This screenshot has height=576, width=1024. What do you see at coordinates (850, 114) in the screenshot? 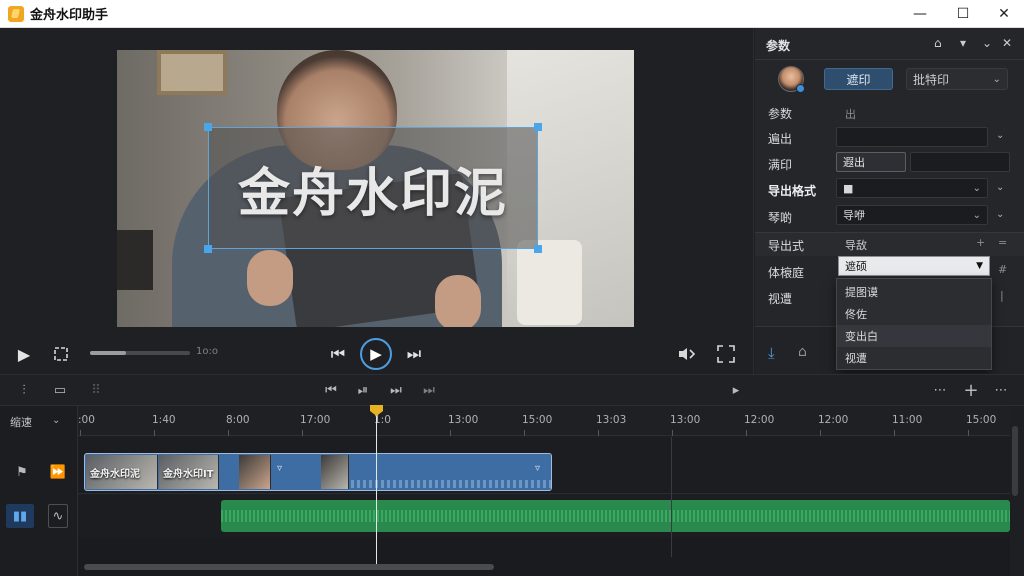
I see `row1-value: 出` at bounding box center [850, 114].